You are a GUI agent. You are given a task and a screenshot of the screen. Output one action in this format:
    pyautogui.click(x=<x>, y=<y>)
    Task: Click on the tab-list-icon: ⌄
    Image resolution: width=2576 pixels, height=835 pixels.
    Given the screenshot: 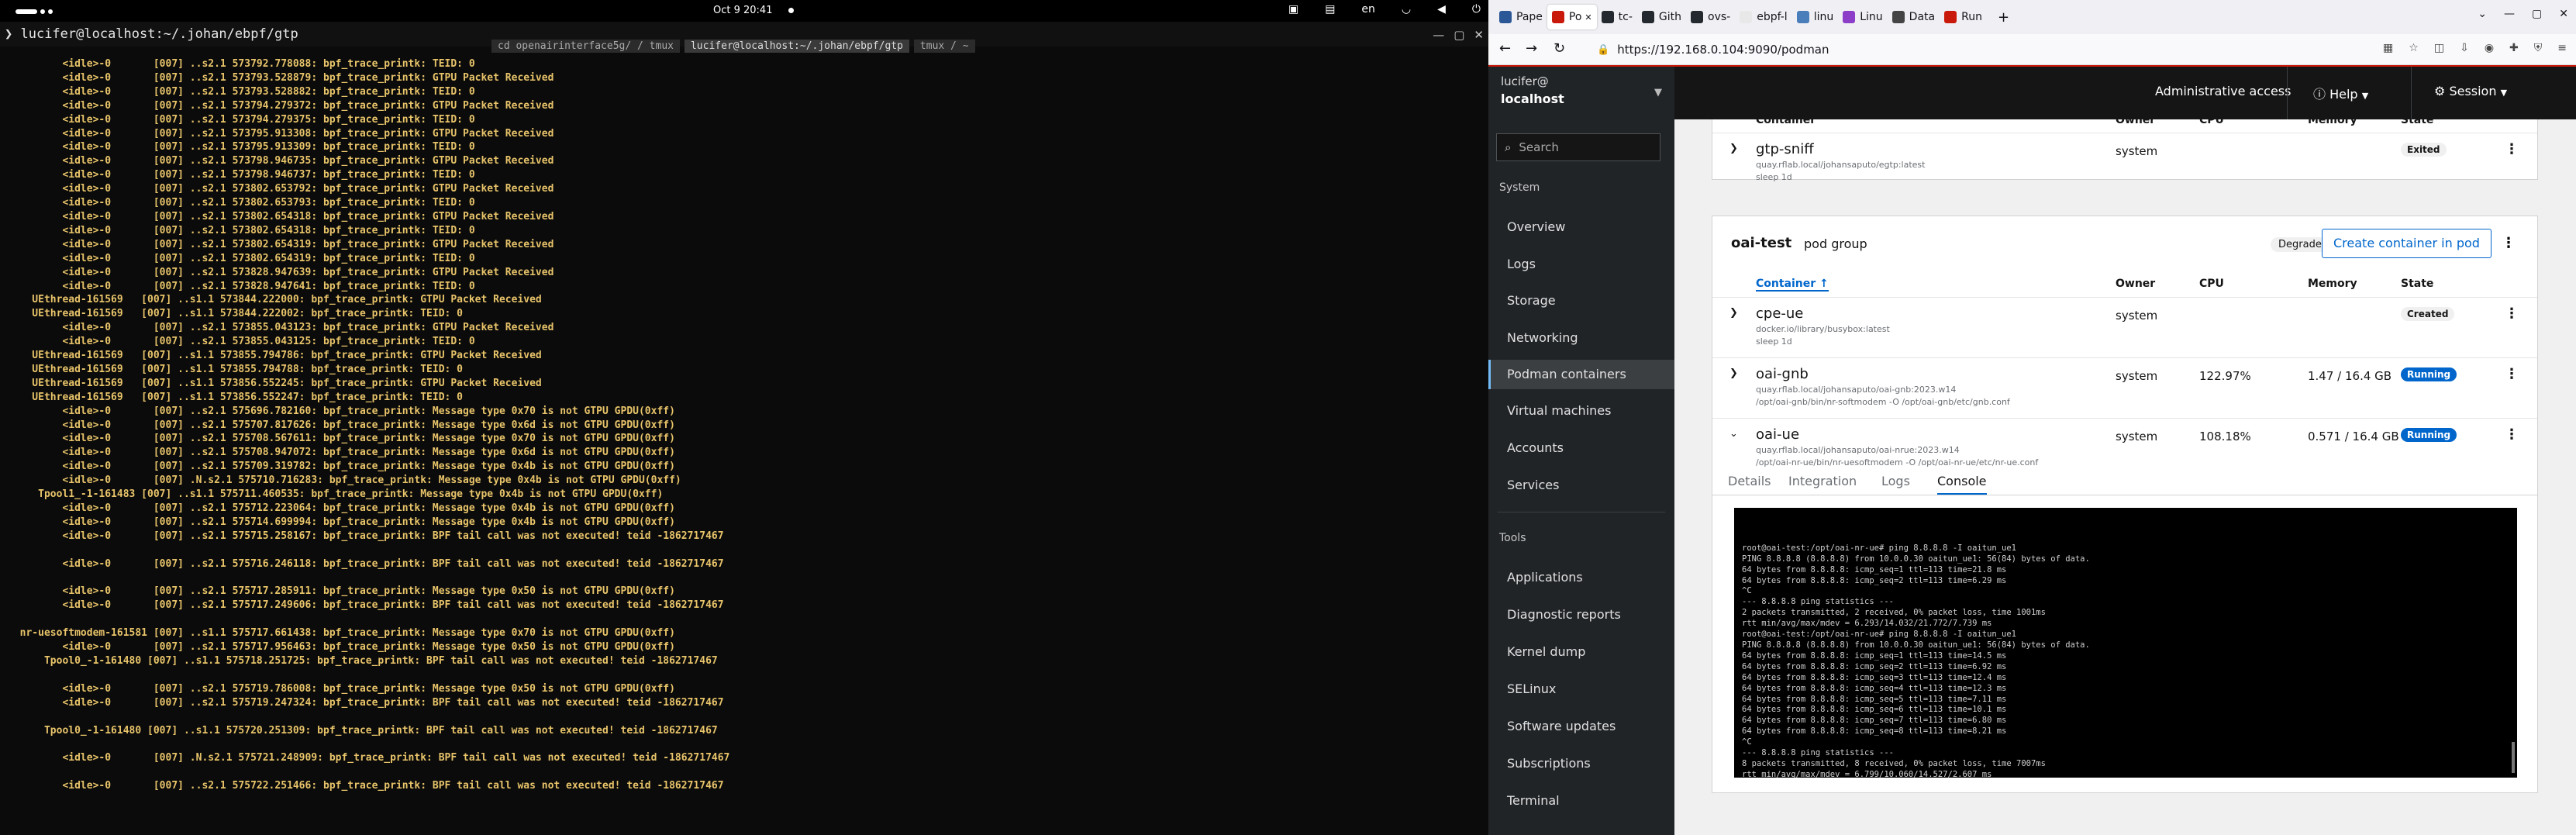 What is the action you would take?
    pyautogui.click(x=2482, y=14)
    